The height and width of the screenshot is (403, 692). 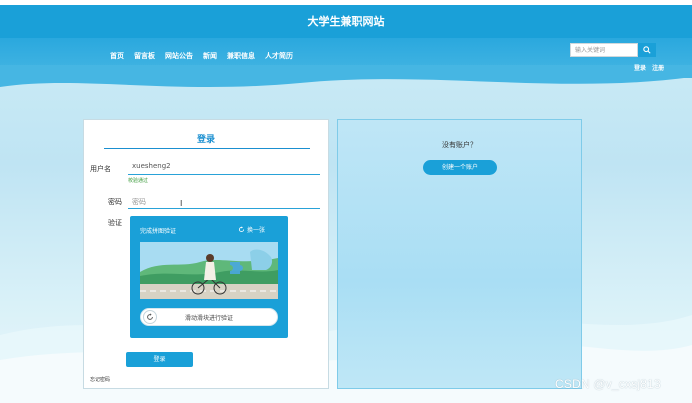 I want to click on nav-item-guestbook: 留言板, so click(x=144, y=56).